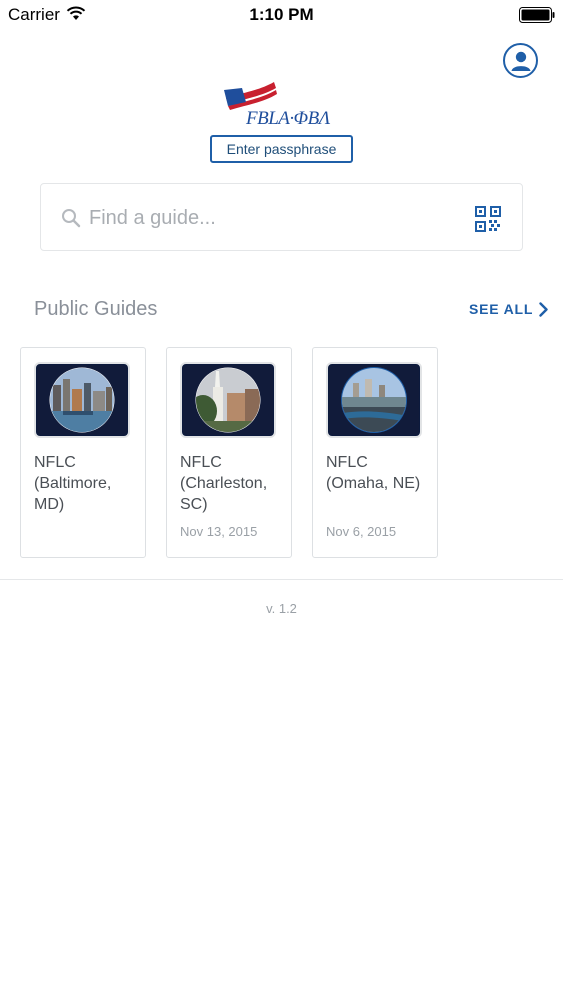 This screenshot has width=563, height=1000. I want to click on guide-card-charleston: NFLC (Charleston, SC) Nov 13, 2015, so click(229, 452).